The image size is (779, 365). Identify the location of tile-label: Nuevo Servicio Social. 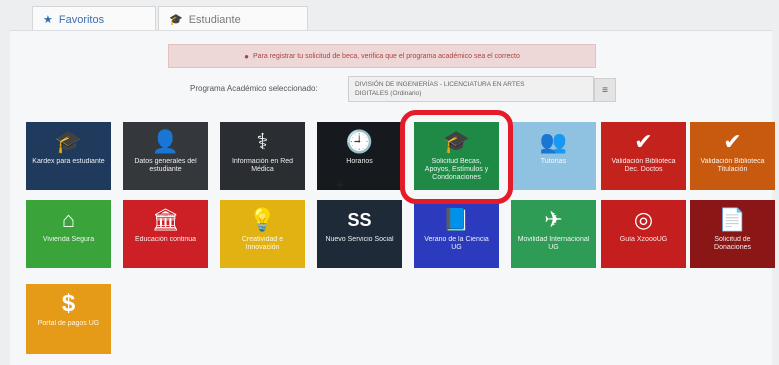
(359, 239).